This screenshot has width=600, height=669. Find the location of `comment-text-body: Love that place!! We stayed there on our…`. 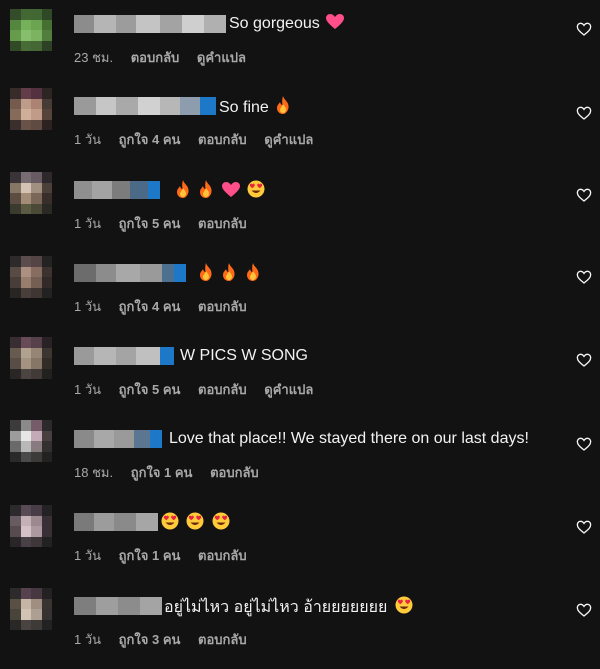

comment-text-body: Love that place!! We stayed there on our… is located at coordinates (349, 438).